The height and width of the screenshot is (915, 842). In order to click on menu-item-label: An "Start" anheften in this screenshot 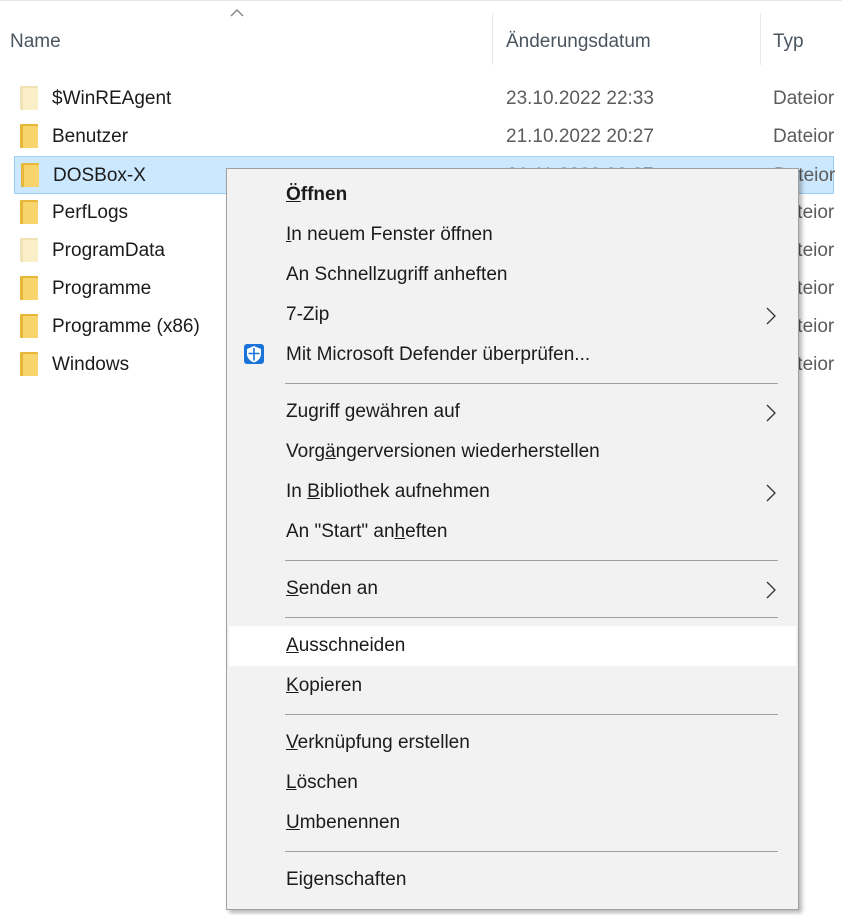, I will do `click(367, 531)`.